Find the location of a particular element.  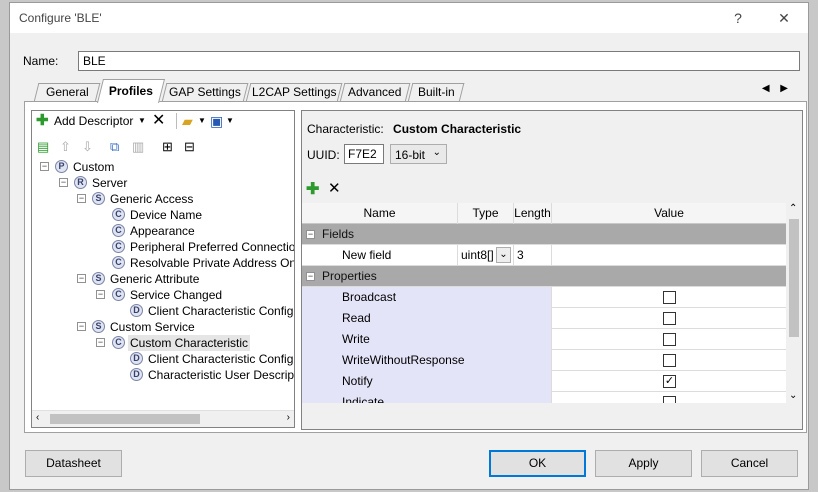

tree-toolbar: ✚ Add Descriptor ▼ ✕ ▰ ▼ ▣ ▼ is located at coordinates (163, 123).